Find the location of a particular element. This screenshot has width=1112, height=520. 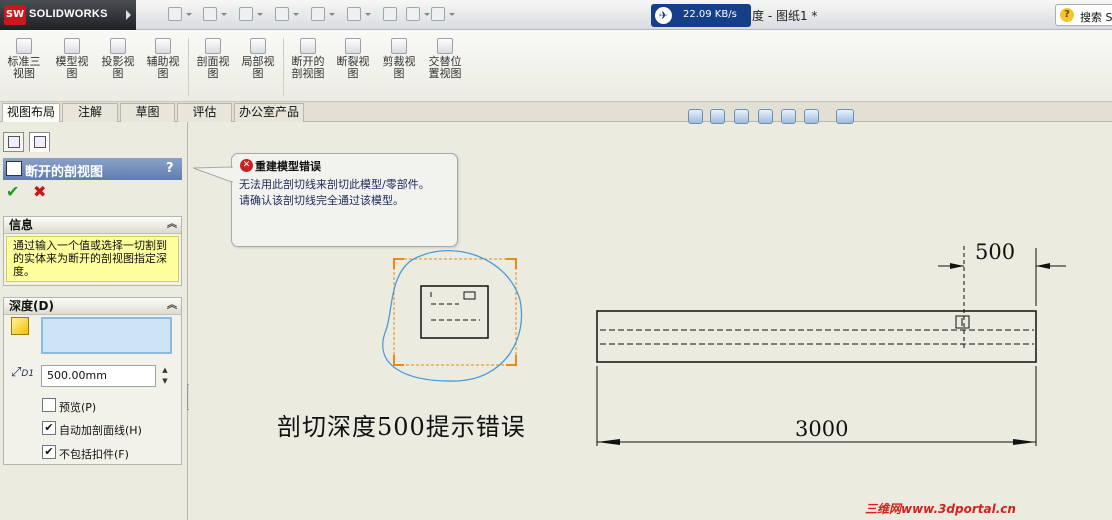

projected-view-button: 投影视 图 is located at coordinates (118, 59).